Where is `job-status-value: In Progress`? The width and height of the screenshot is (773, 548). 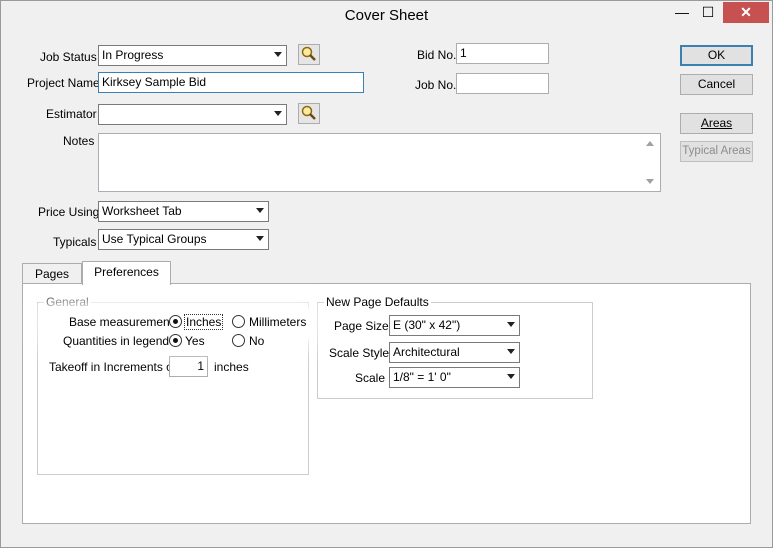
job-status-value: In Progress is located at coordinates (133, 55).